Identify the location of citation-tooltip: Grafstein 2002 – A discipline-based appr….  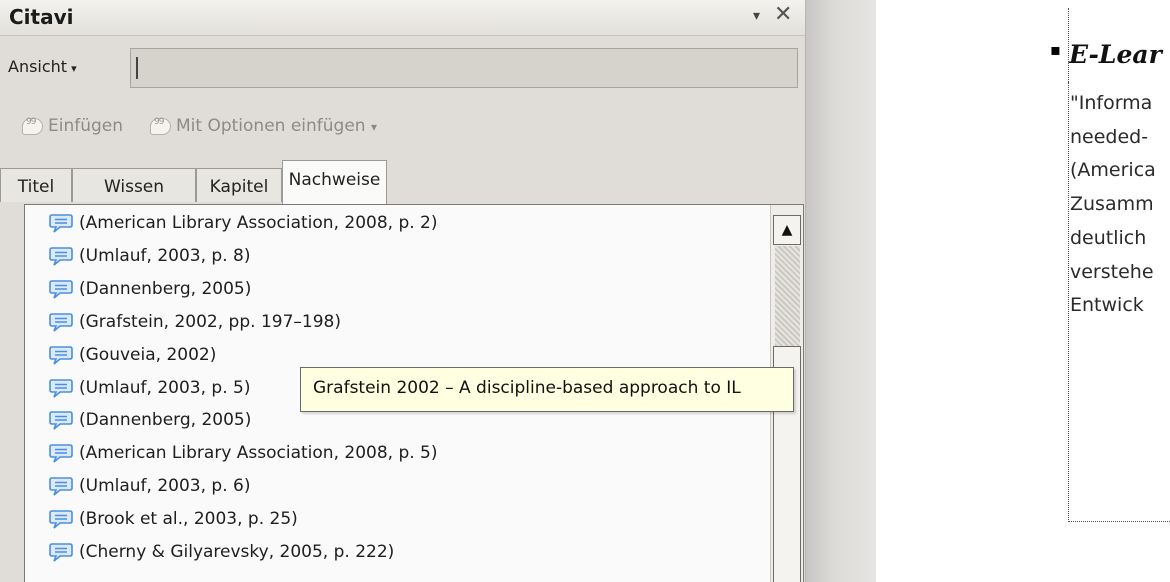
(547, 389).